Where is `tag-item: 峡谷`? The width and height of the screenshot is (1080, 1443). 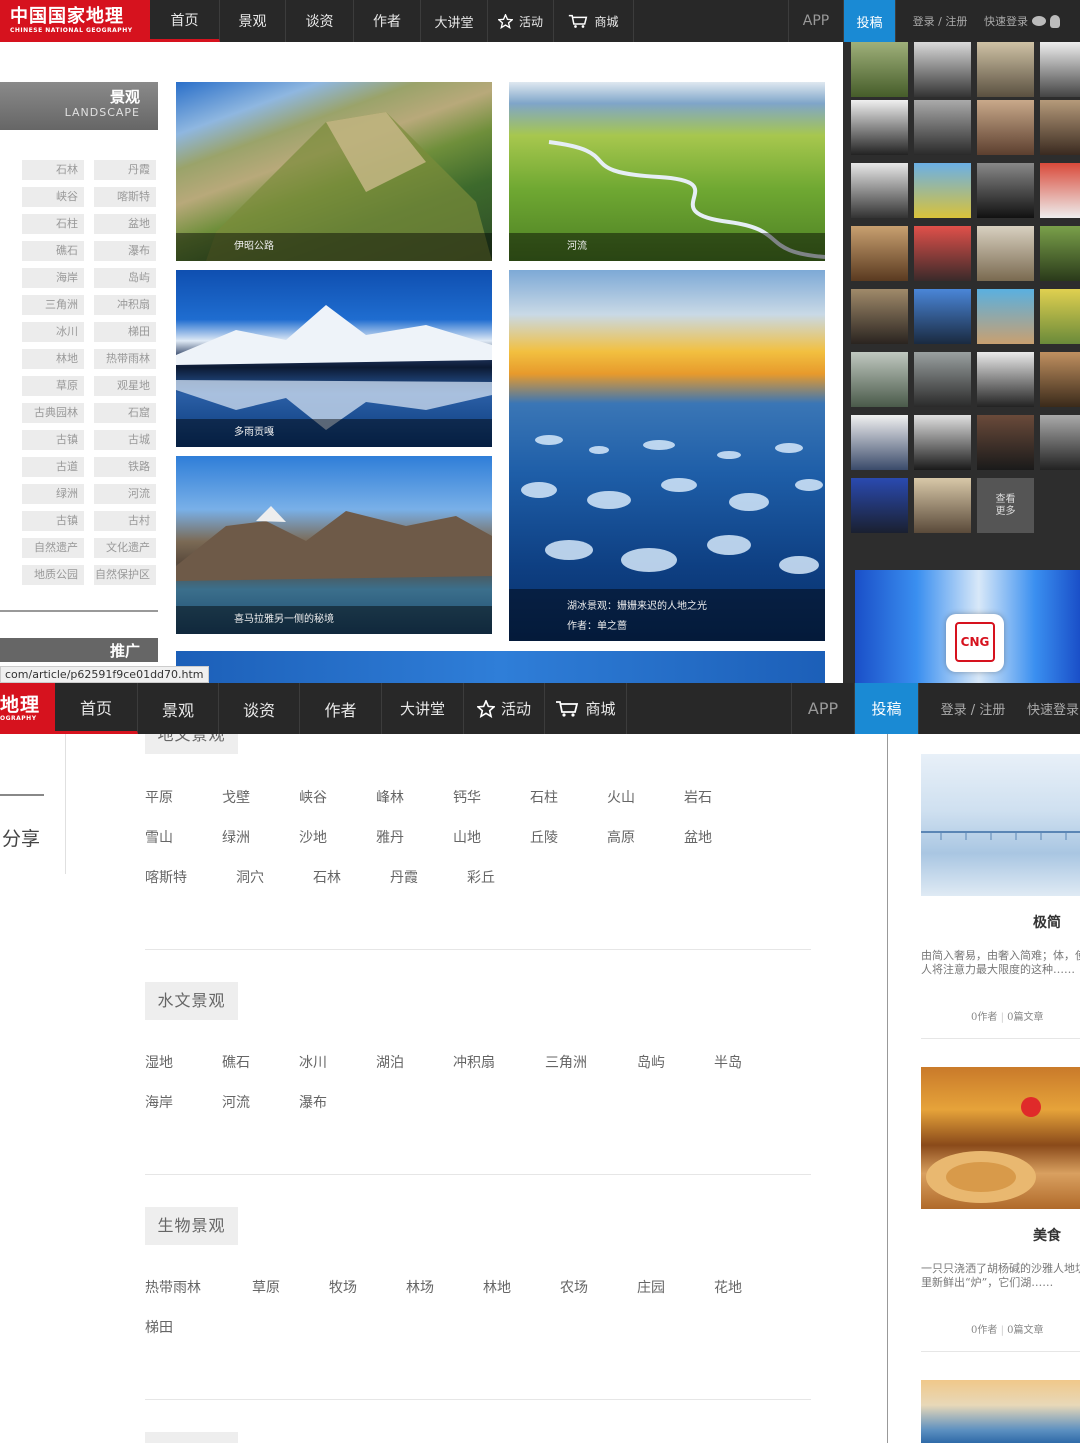
tag-item: 峡谷 is located at coordinates (53, 197).